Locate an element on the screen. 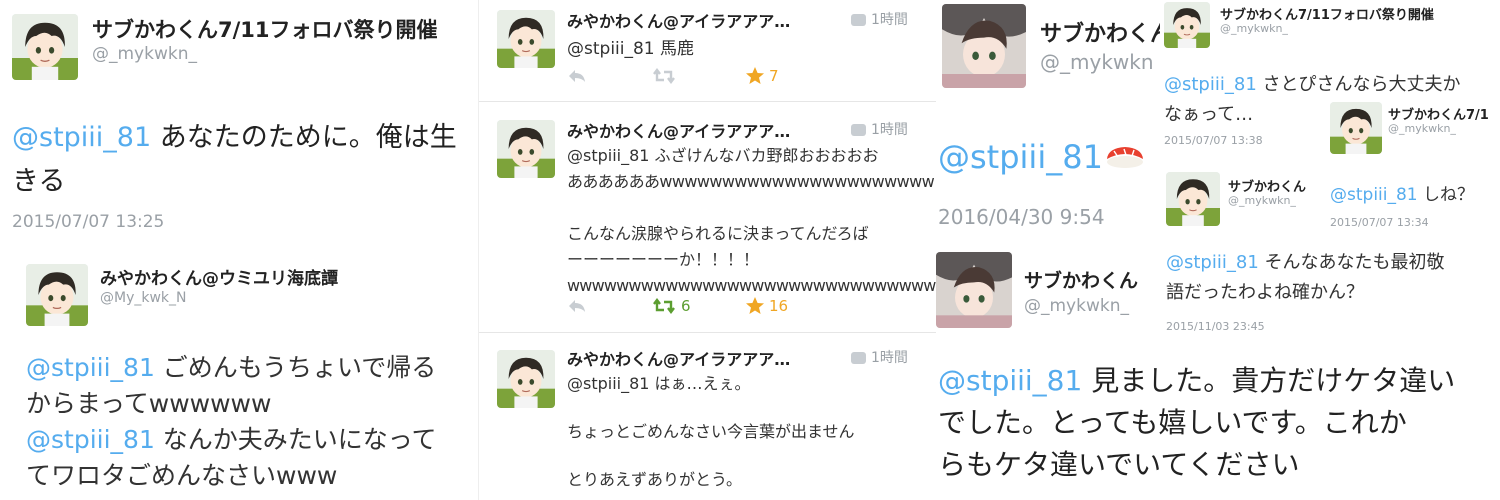  tweet-body-3: こんなん涙腺やられるに決まってんだろば is located at coordinates (718, 233).